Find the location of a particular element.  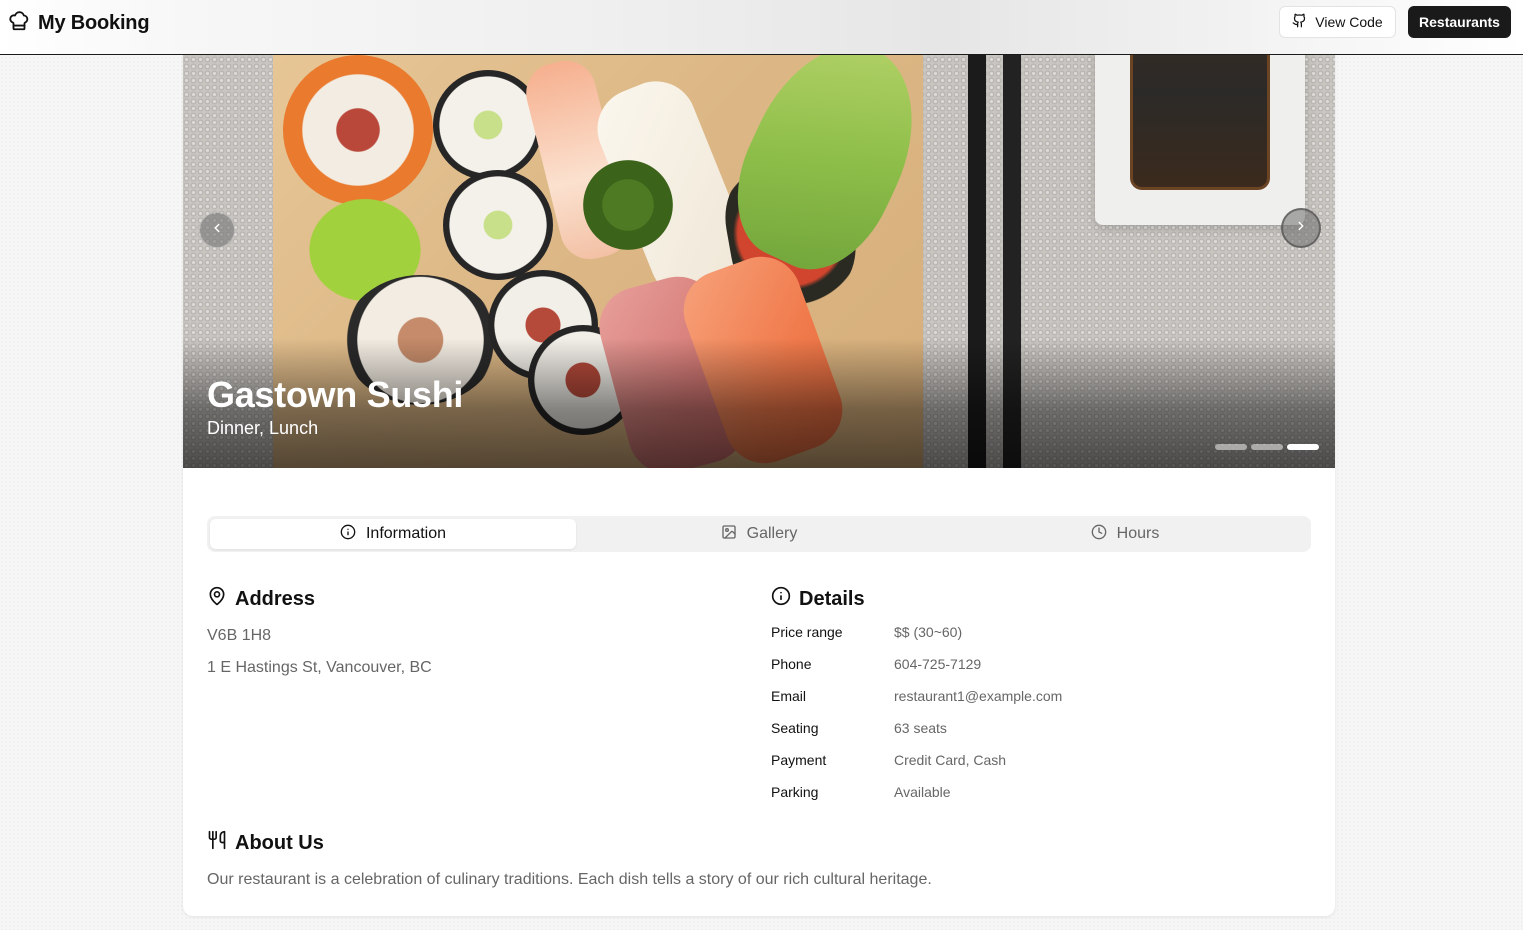

detail-label: Email is located at coordinates (789, 696).